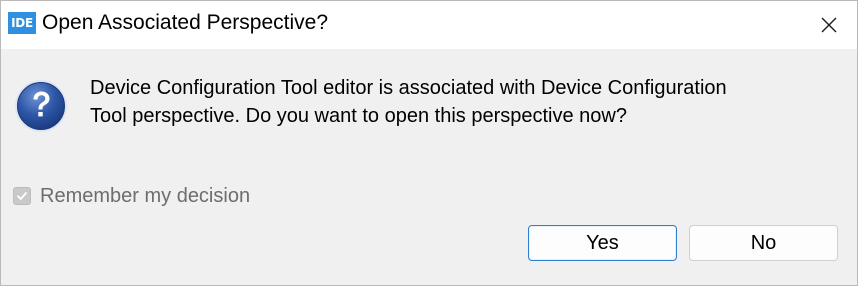  I want to click on yes-button: Yes, so click(602, 243).